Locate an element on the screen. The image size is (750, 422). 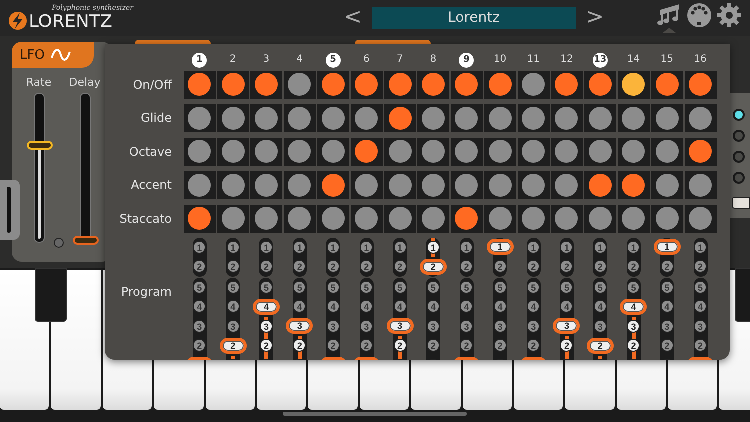
side-button is located at coordinates (741, 203).